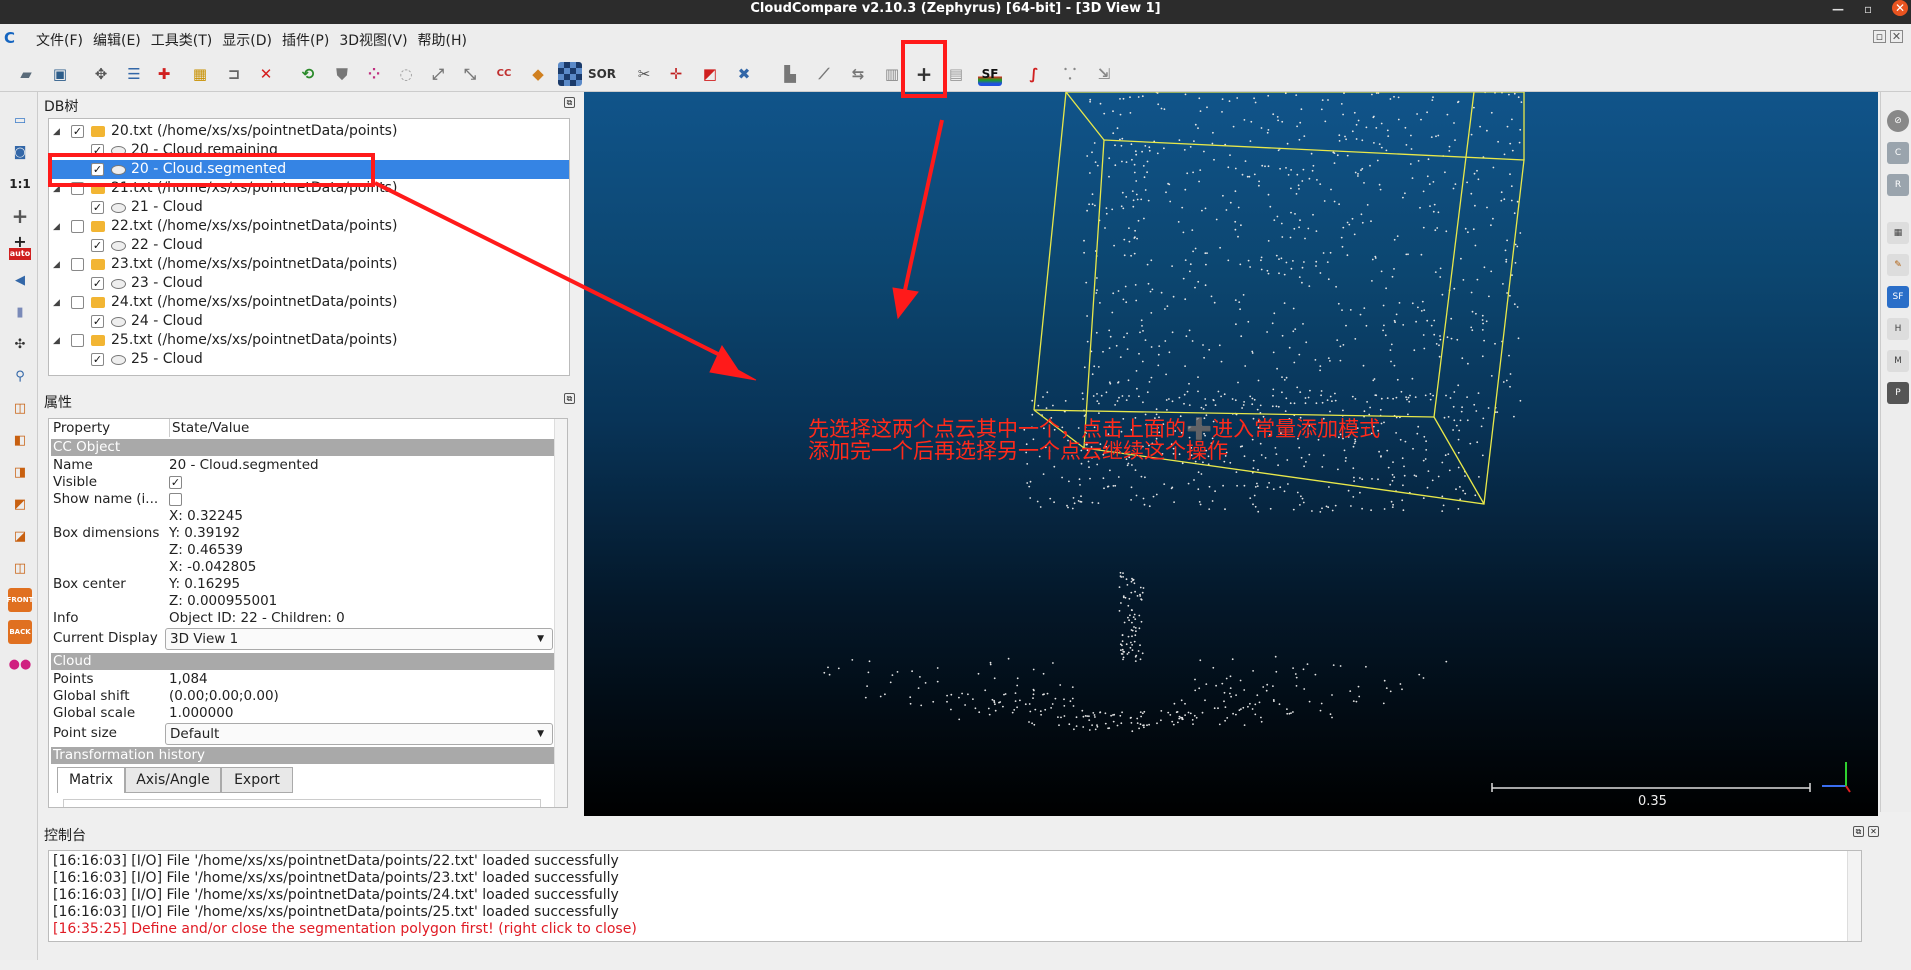  Describe the element at coordinates (1070, 74) in the screenshot. I see `cloud-icon: ⸪` at that location.